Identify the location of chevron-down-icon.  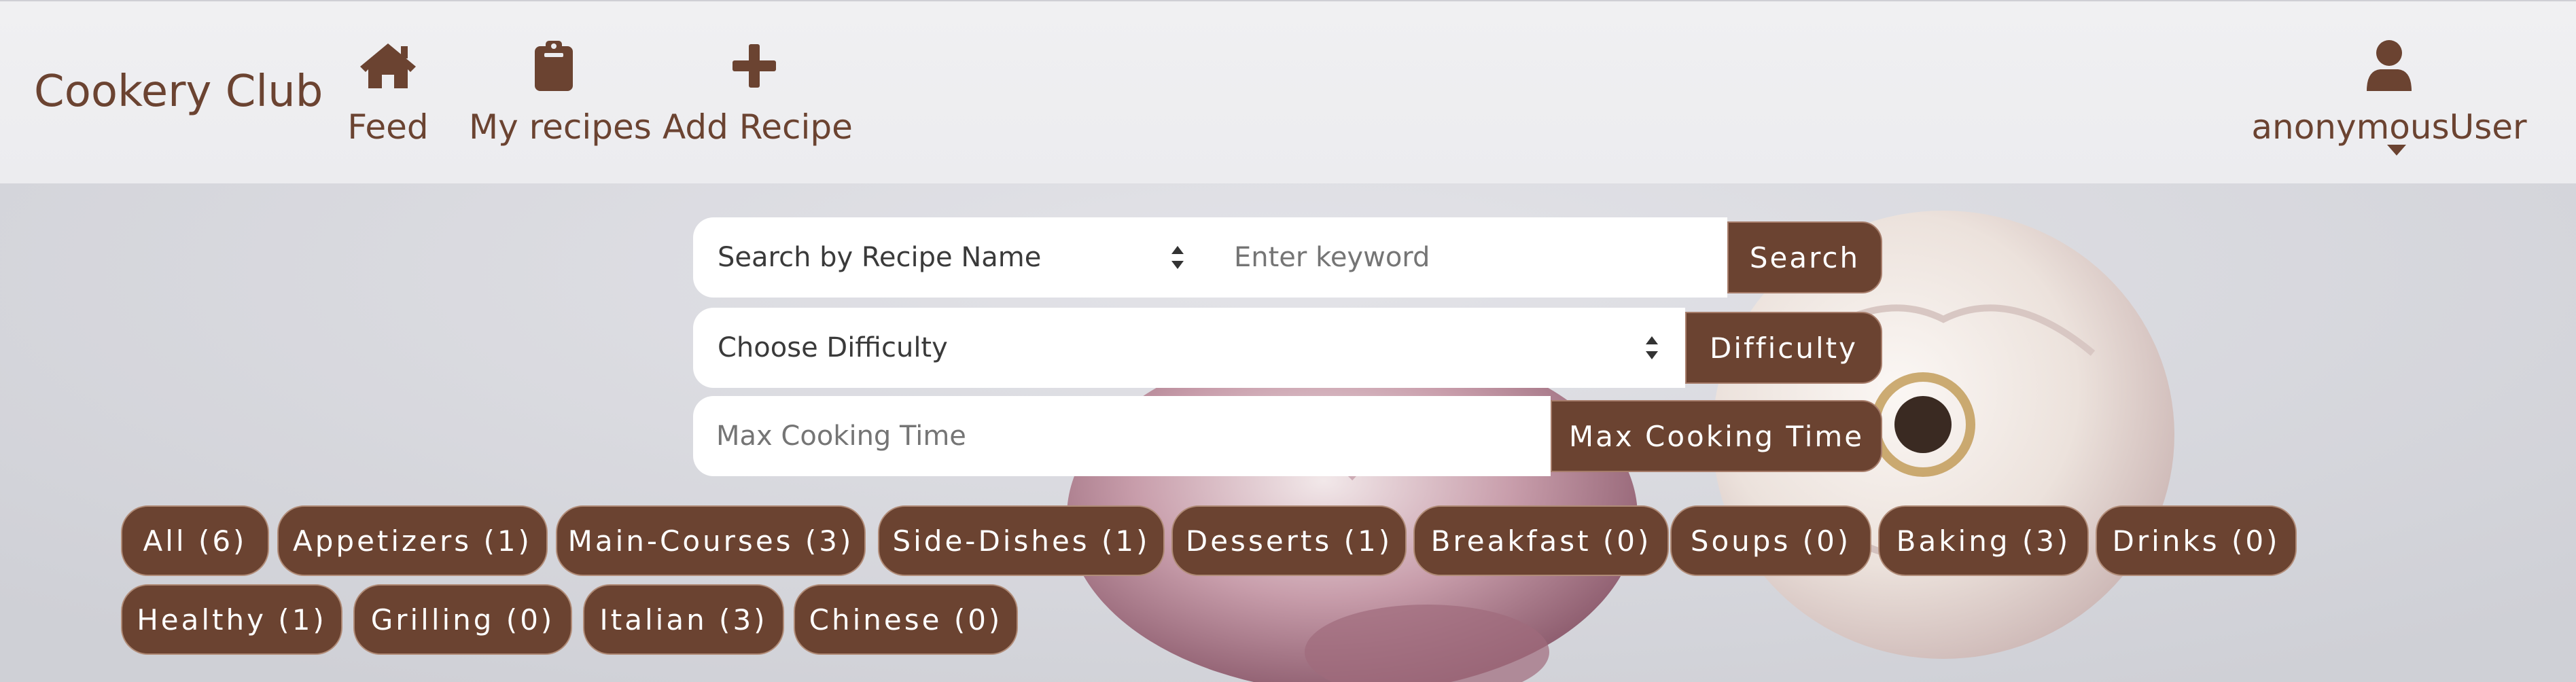
(2396, 150).